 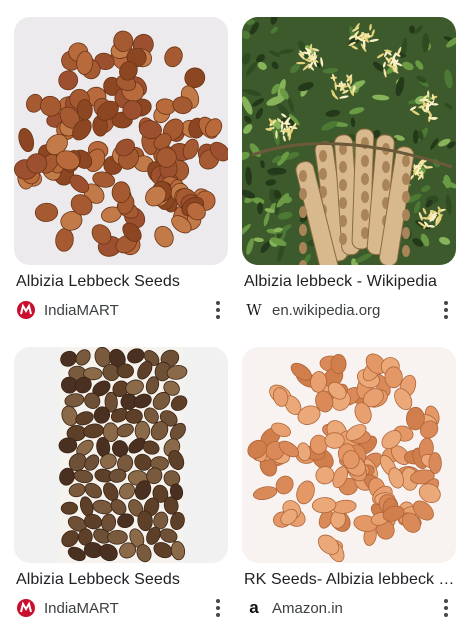 I want to click on result-source: Amazon.in, so click(x=307, y=608).